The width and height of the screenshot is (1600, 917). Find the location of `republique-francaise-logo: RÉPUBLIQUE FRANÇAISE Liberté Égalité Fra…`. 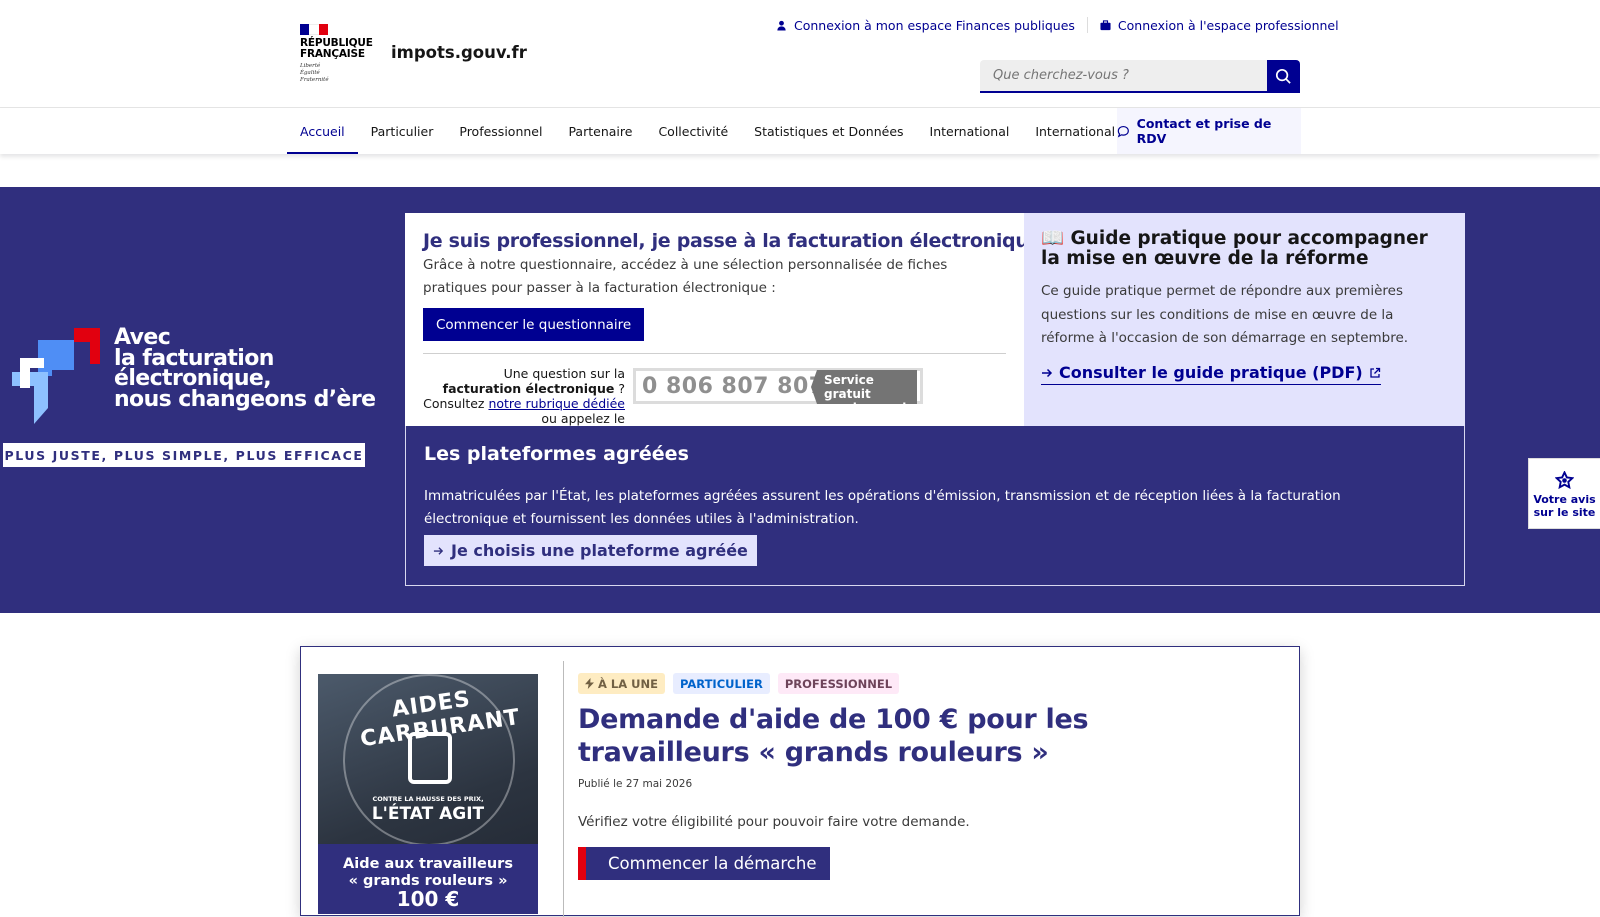

republique-francaise-logo: RÉPUBLIQUE FRANÇAISE Liberté Égalité Fra… is located at coordinates (336, 54).